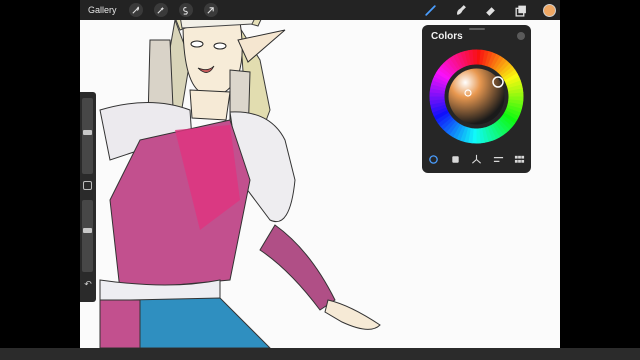 The image size is (640, 360). What do you see at coordinates (102, 10) in the screenshot?
I see `gallery-button: Gallery` at bounding box center [102, 10].